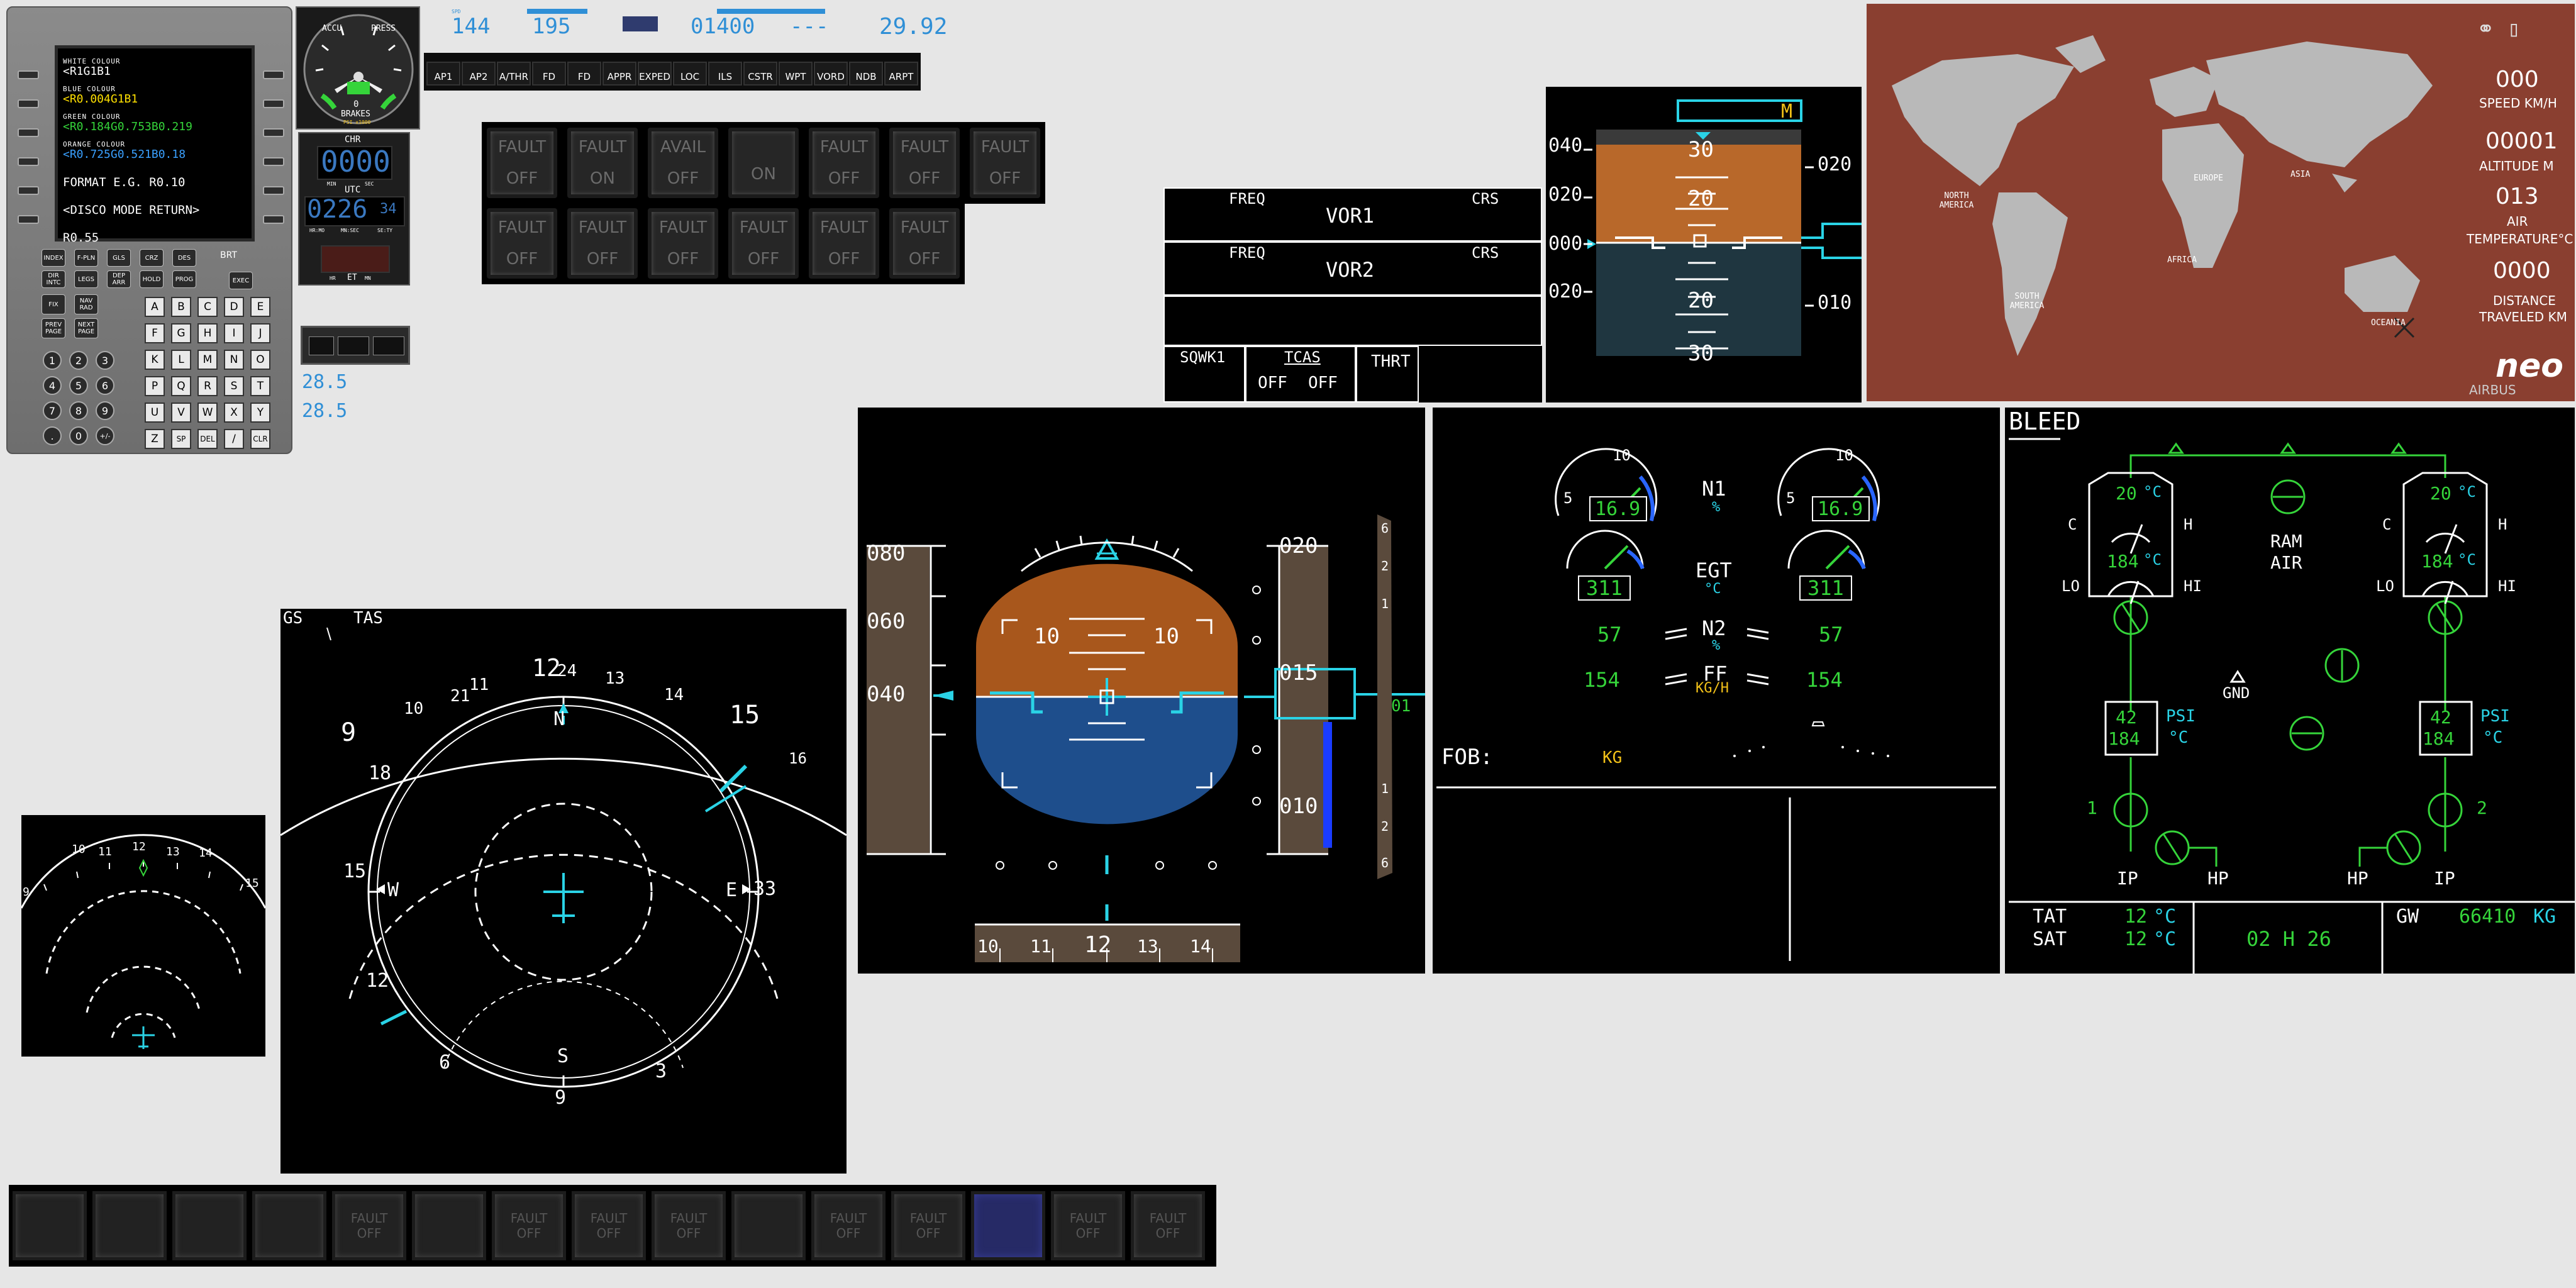 The image size is (2576, 1288). Describe the element at coordinates (52, 360) in the screenshot. I see `mcdu-key-1: 1` at that location.